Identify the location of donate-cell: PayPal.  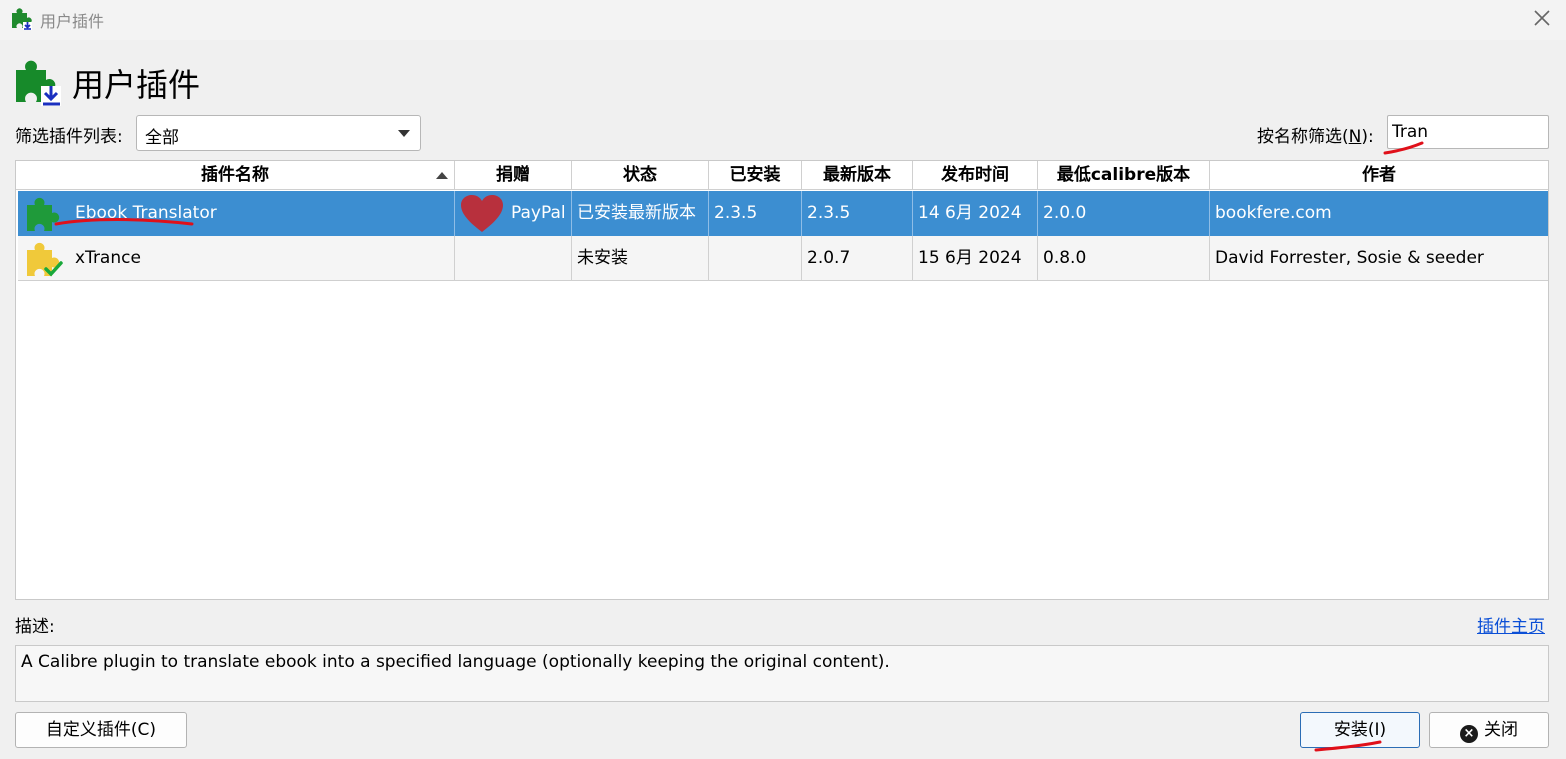
(513, 213).